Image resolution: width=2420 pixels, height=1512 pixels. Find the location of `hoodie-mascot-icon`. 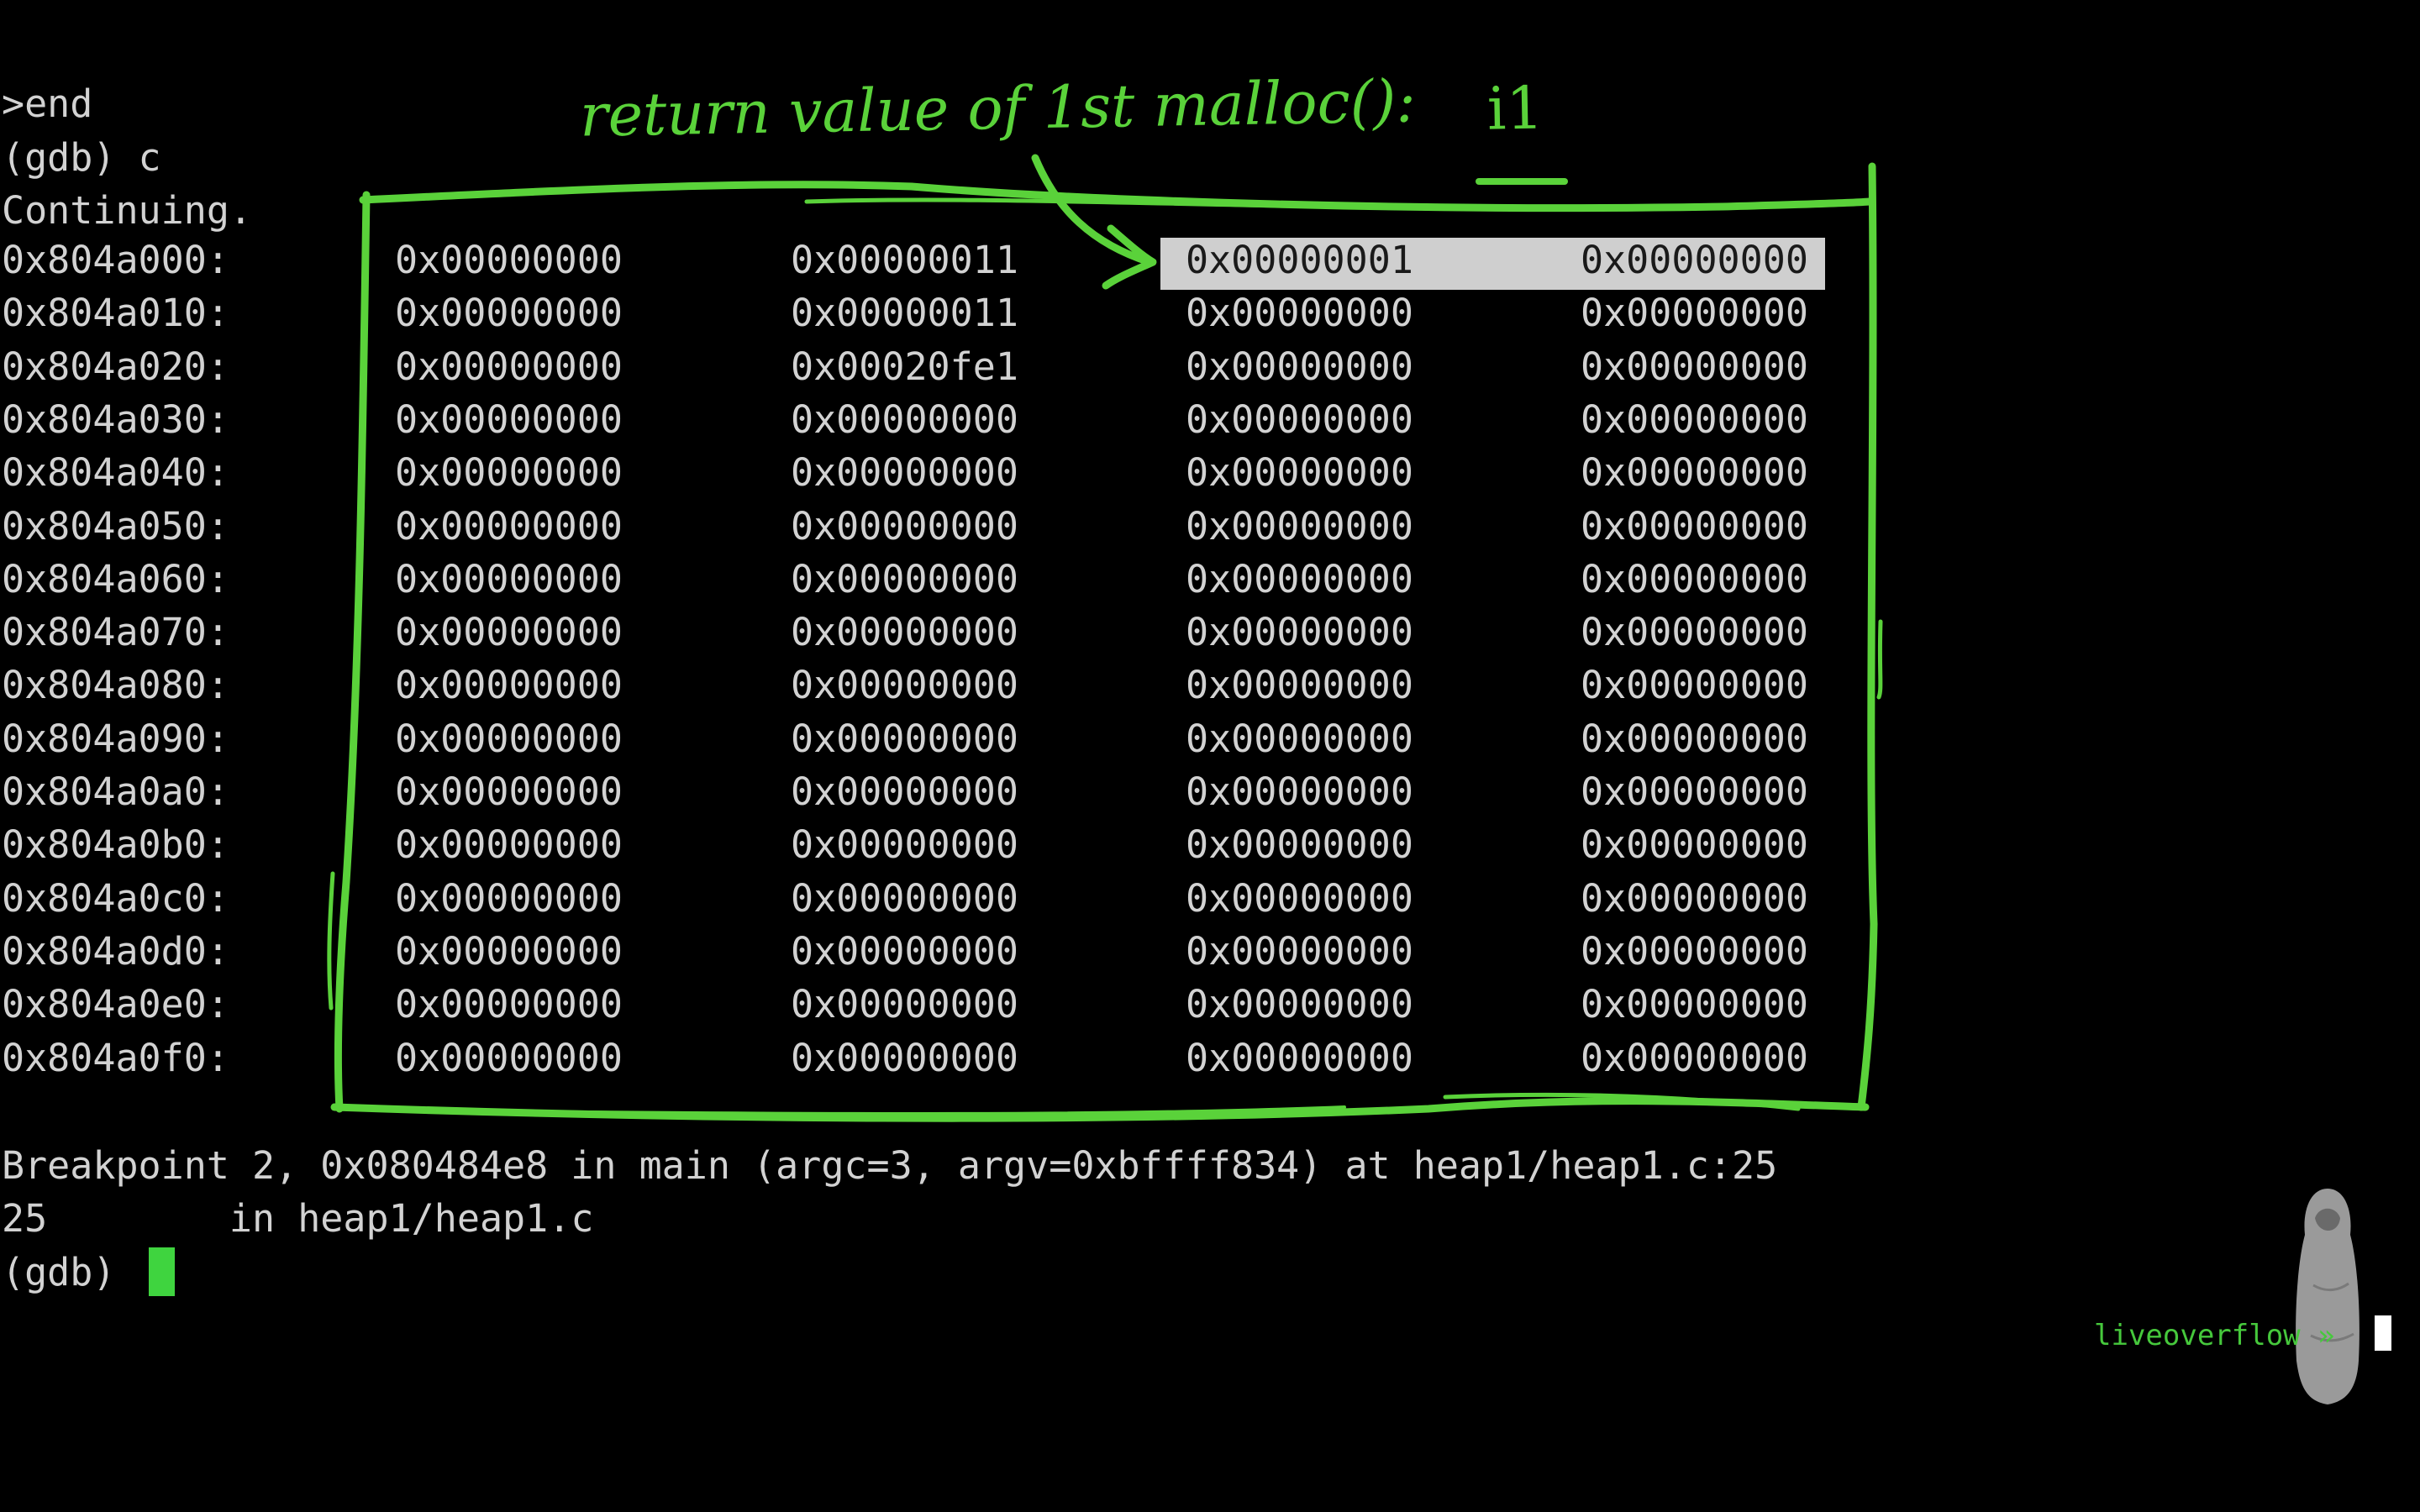

hoodie-mascot-icon is located at coordinates (2328, 1296).